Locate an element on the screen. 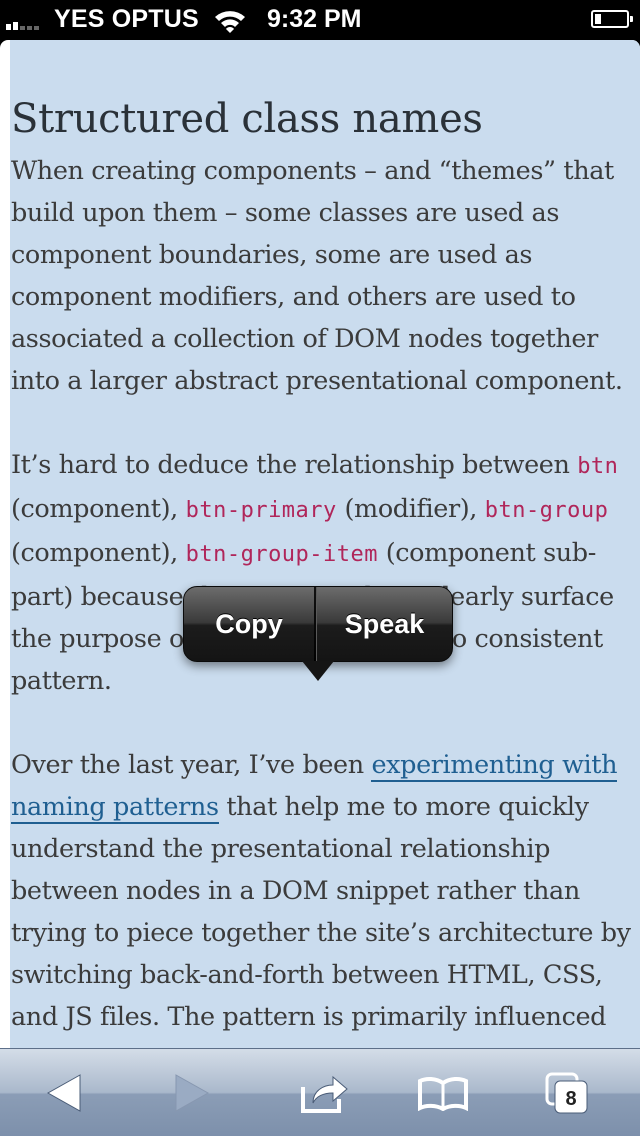 The height and width of the screenshot is (1136, 640). text-run: Over the last year, I’ve been is located at coordinates (191, 765).